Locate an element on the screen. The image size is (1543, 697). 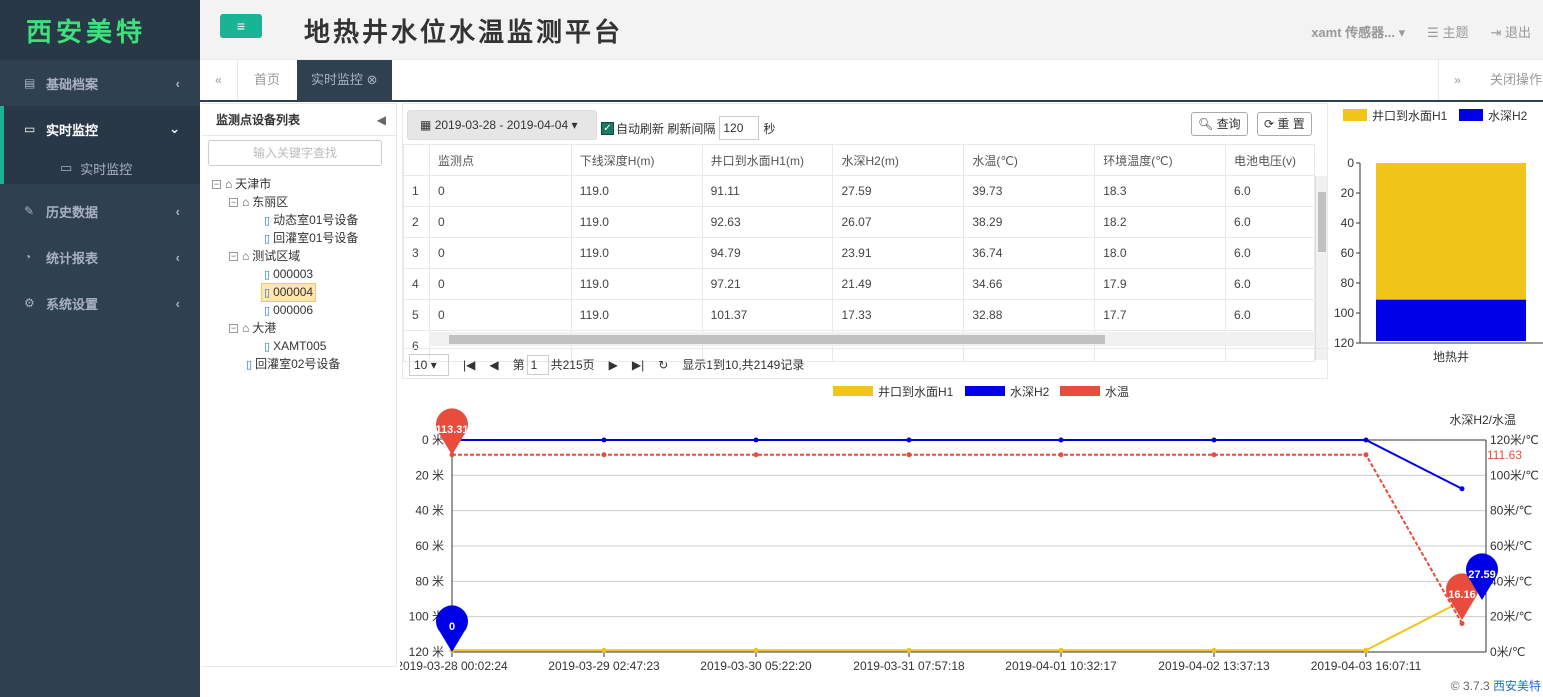
query-button: 🔍︎ 查询 is located at coordinates (1219, 124).